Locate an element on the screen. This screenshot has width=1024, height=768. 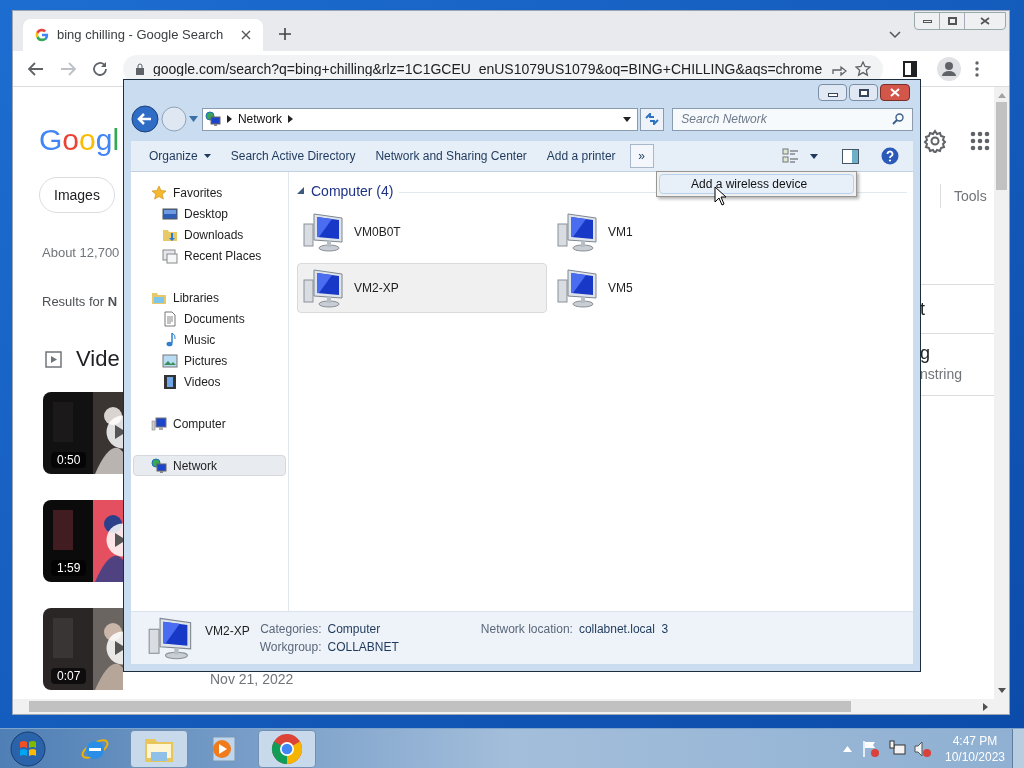
recent-places-icon is located at coordinates (170, 255).